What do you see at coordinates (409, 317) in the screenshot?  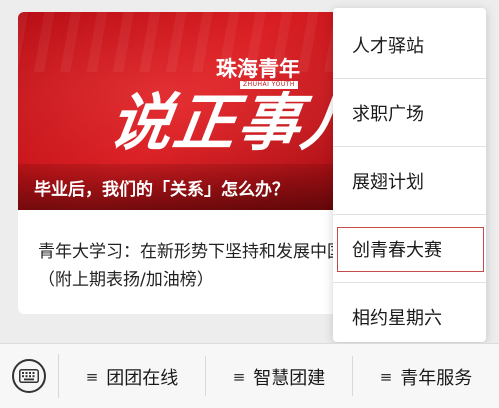 I see `menu-item-saturday-meetup: 相约星期六` at bounding box center [409, 317].